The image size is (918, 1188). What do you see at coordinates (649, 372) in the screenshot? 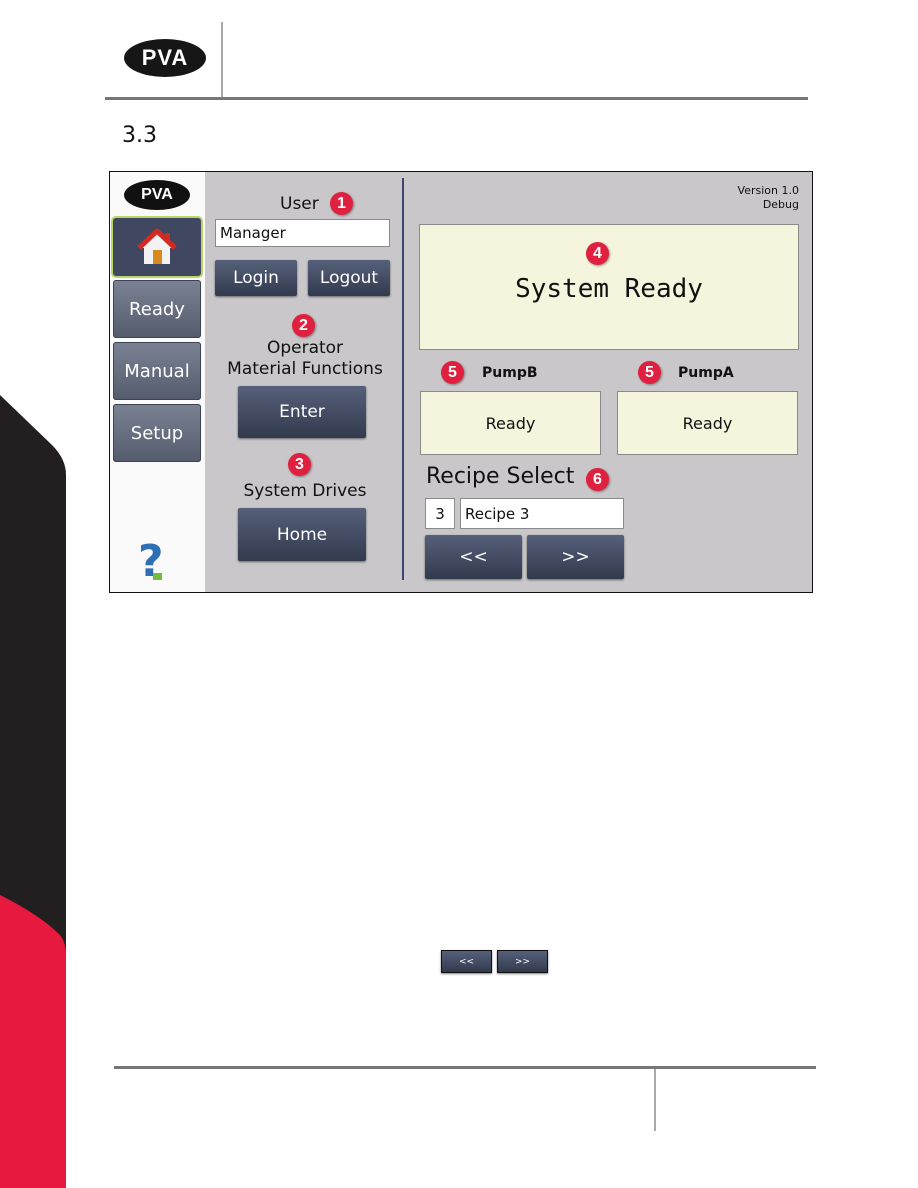
I see `callout-badge-5-pumpa: 5` at bounding box center [649, 372].